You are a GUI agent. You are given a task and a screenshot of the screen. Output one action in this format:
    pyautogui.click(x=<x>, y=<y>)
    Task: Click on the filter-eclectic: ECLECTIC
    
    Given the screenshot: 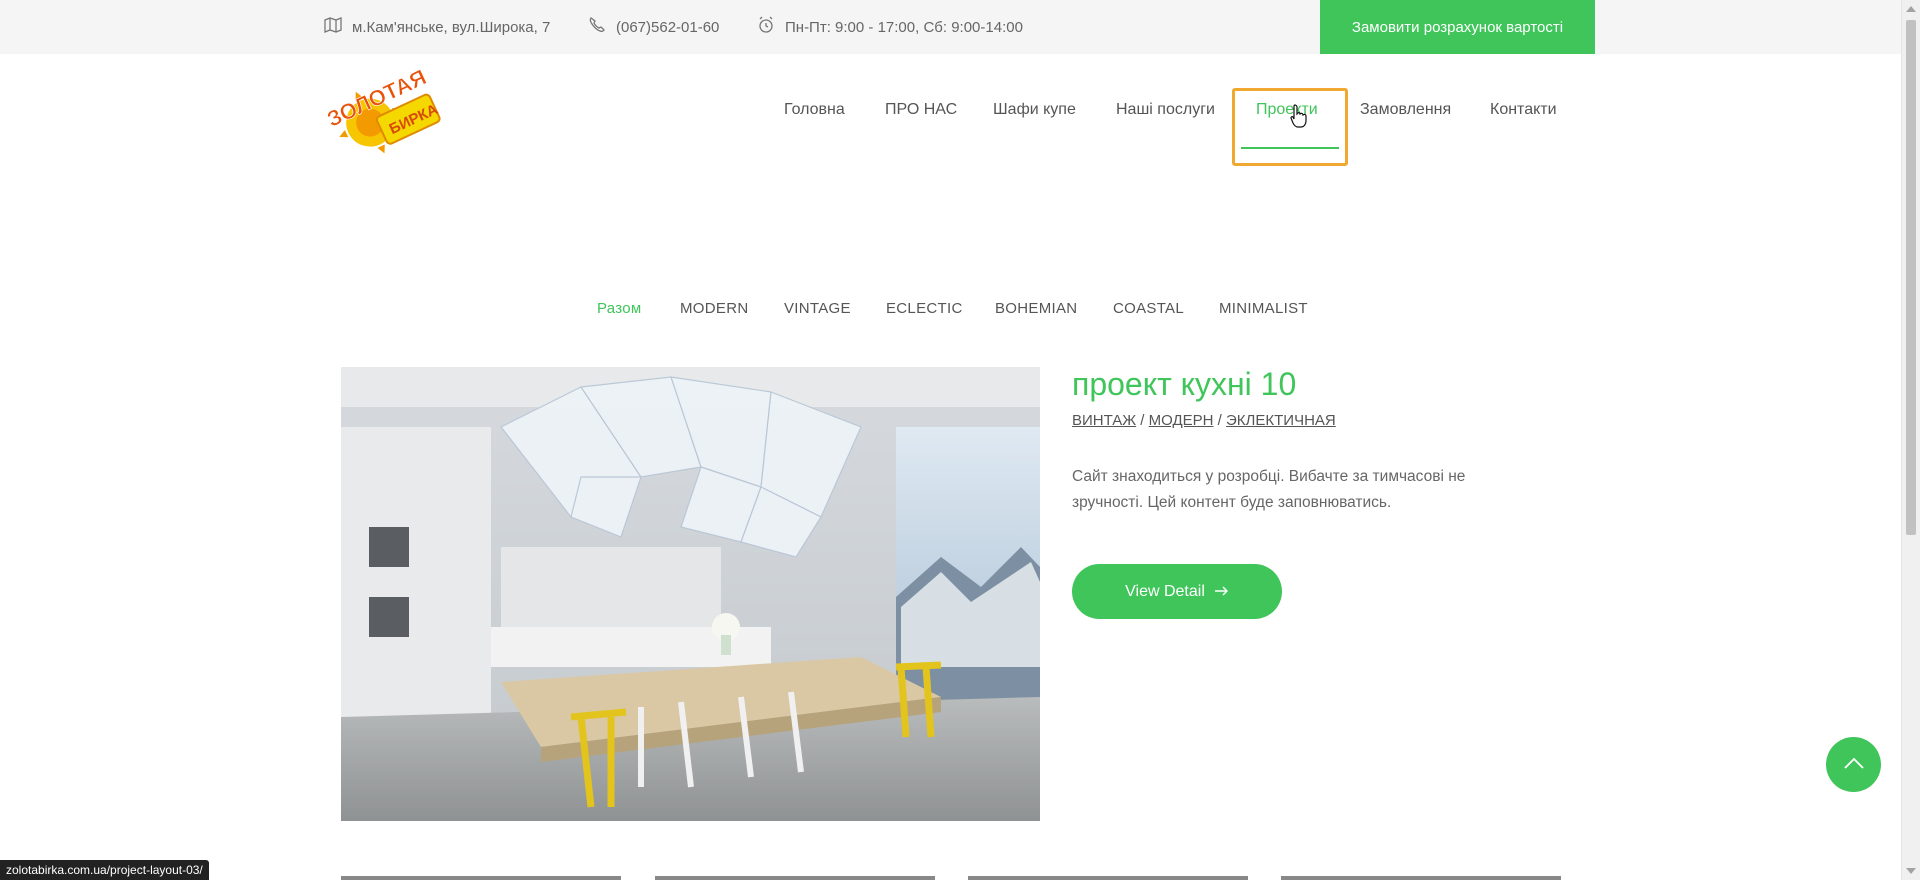 What is the action you would take?
    pyautogui.click(x=924, y=308)
    